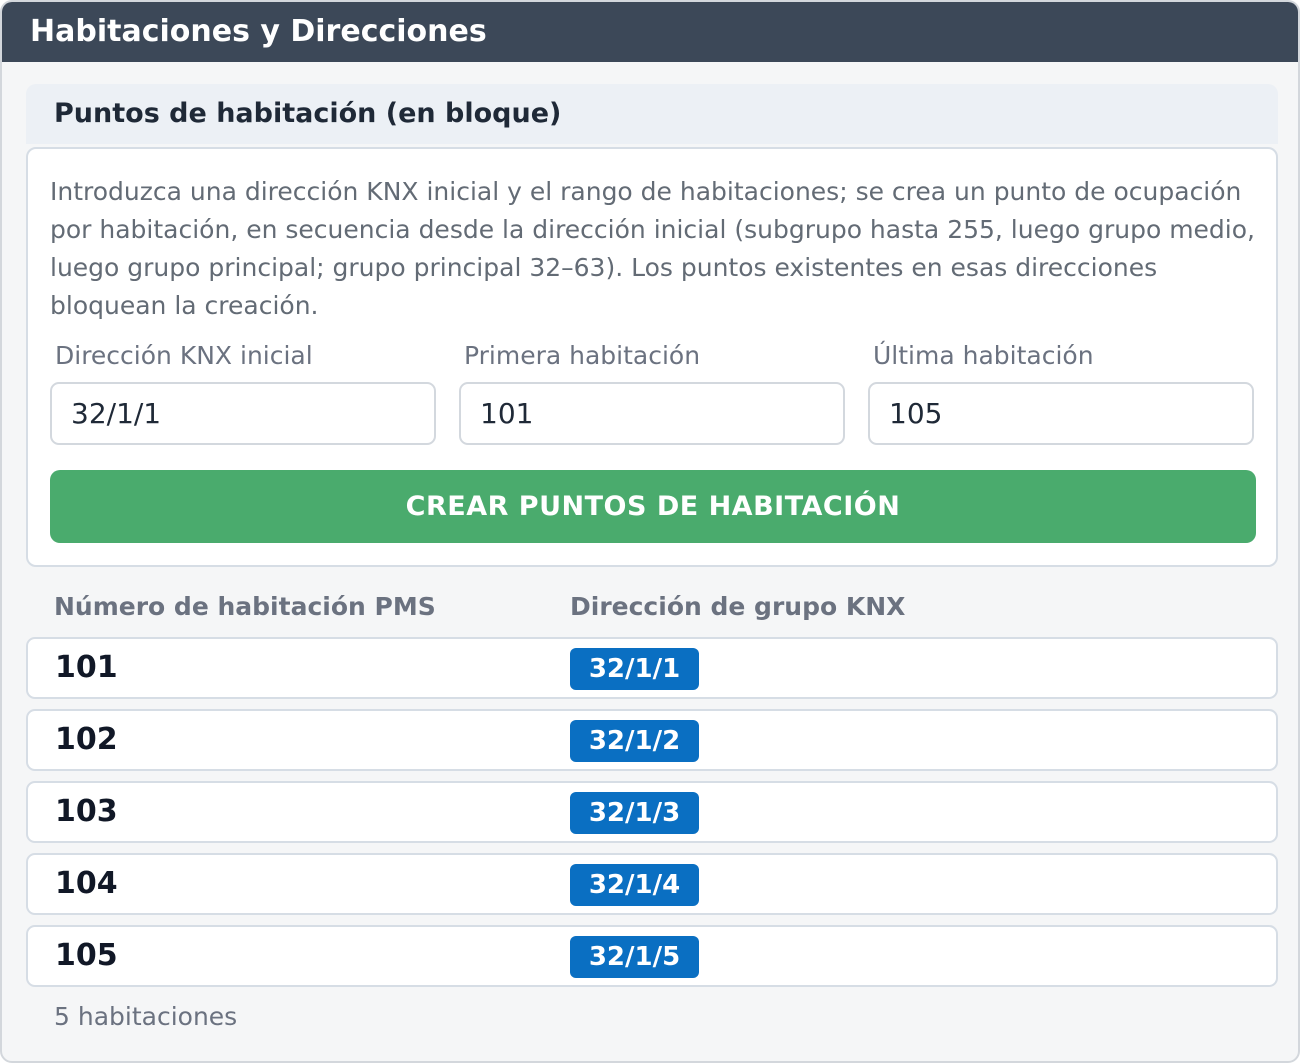 The height and width of the screenshot is (1063, 1300). What do you see at coordinates (184, 355) in the screenshot?
I see `start-address-label: Dirección KNX inicial` at bounding box center [184, 355].